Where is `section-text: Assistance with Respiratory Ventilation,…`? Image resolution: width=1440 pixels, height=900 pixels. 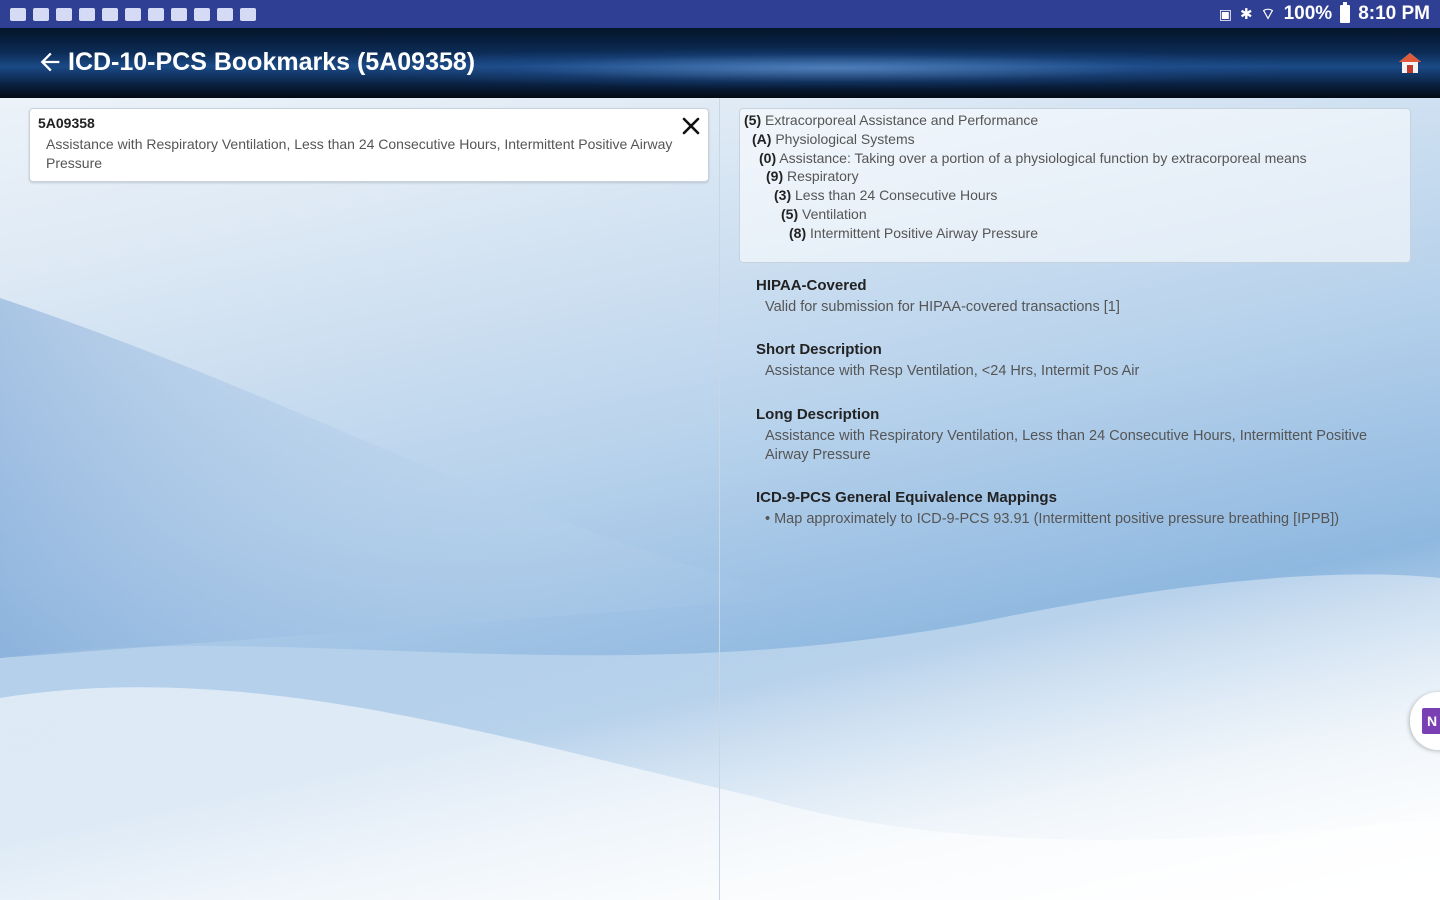
section-text: Assistance with Respiratory Ventilation,… is located at coordinates (1066, 445).